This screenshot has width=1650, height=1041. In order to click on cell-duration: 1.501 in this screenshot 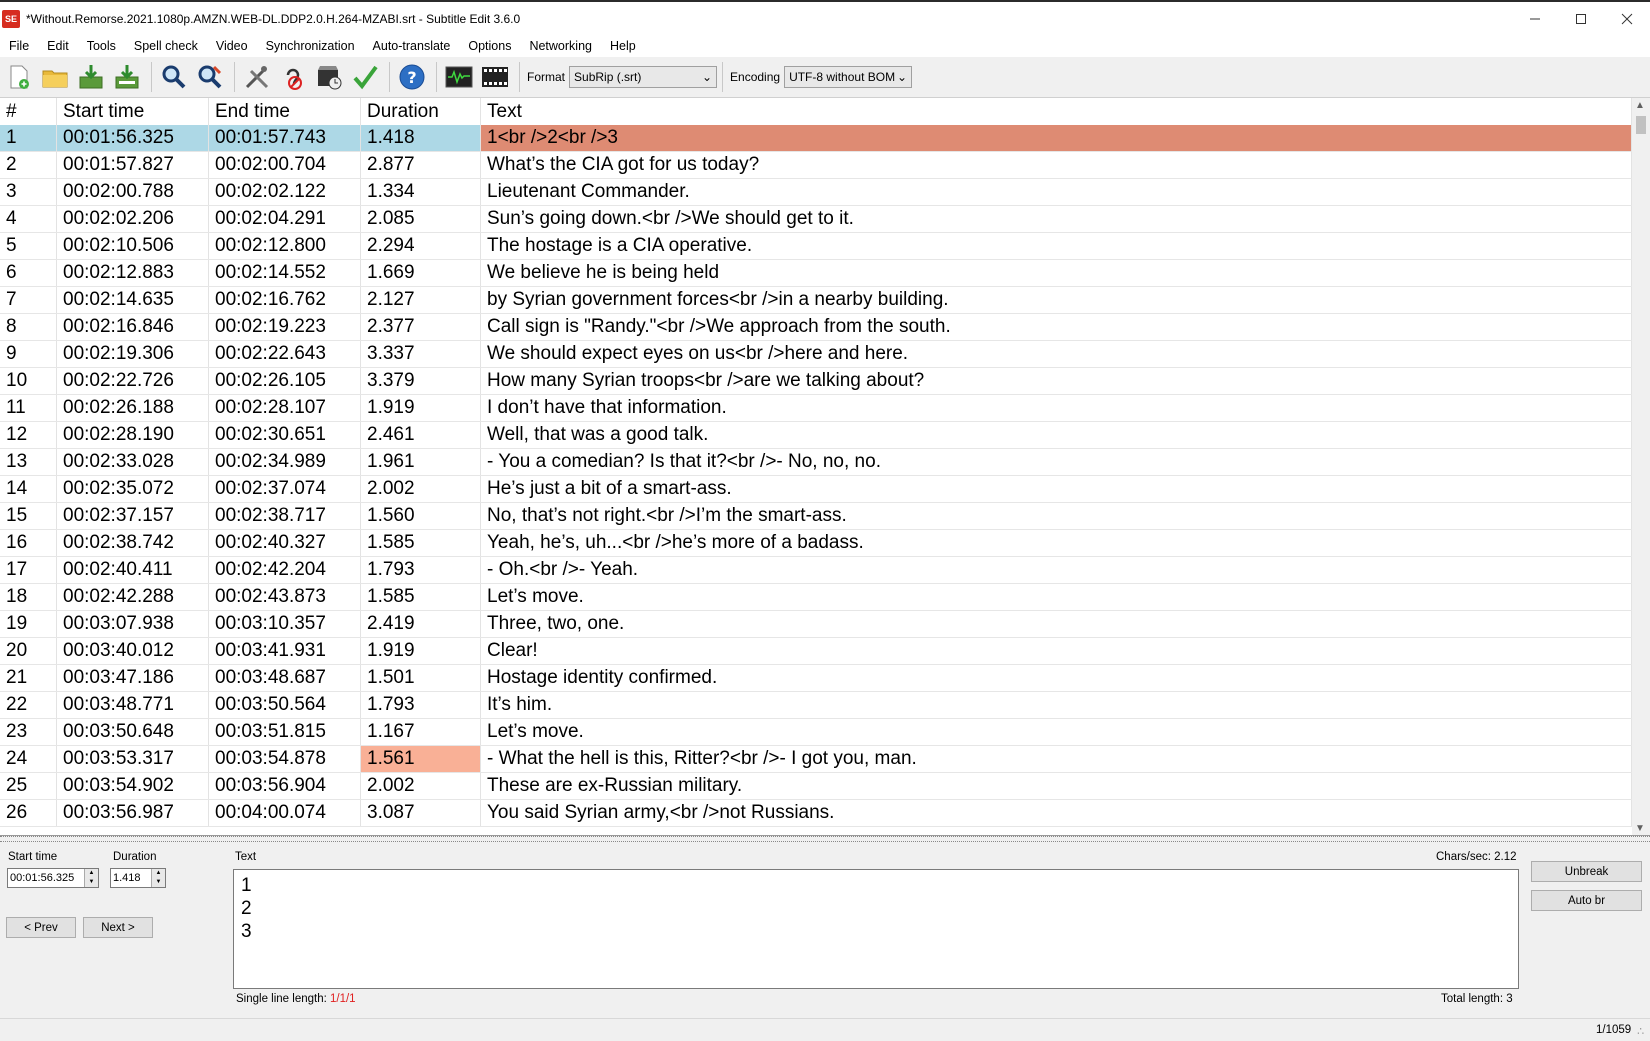, I will do `click(421, 678)`.